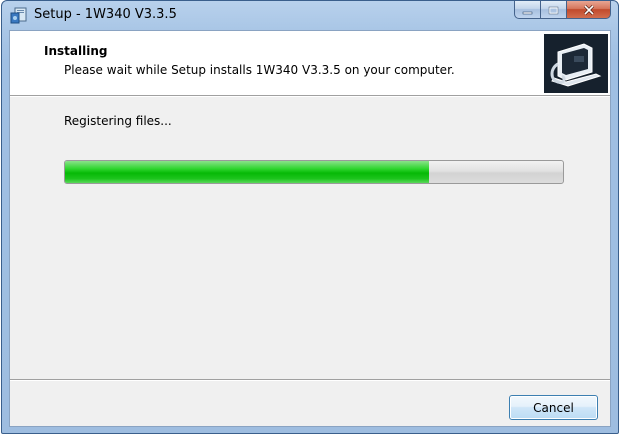 The height and width of the screenshot is (436, 622). I want to click on close-button, so click(589, 10).